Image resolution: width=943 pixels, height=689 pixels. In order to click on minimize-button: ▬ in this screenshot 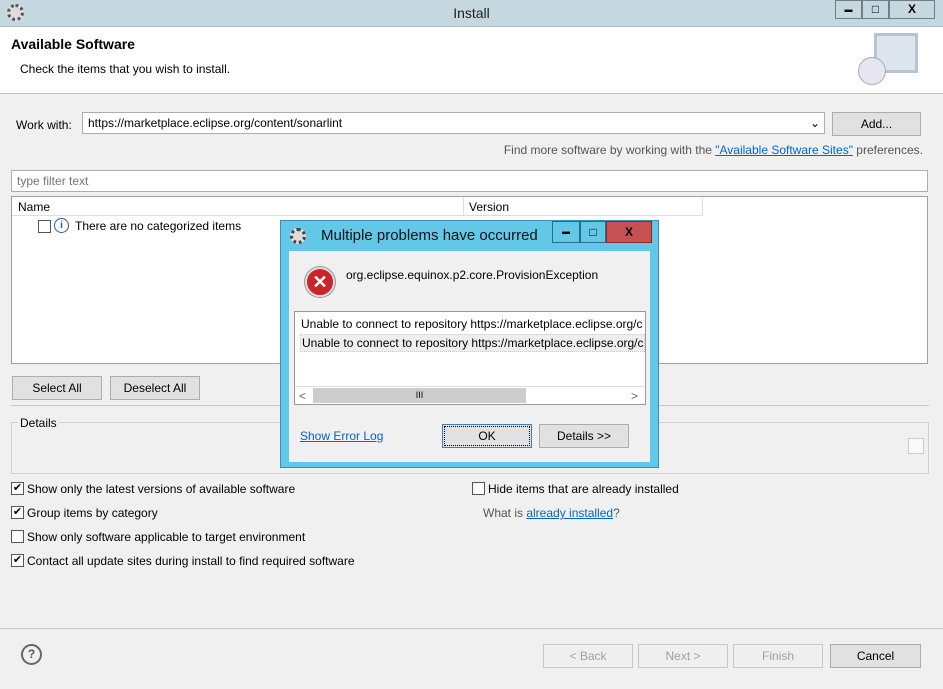, I will do `click(848, 9)`.